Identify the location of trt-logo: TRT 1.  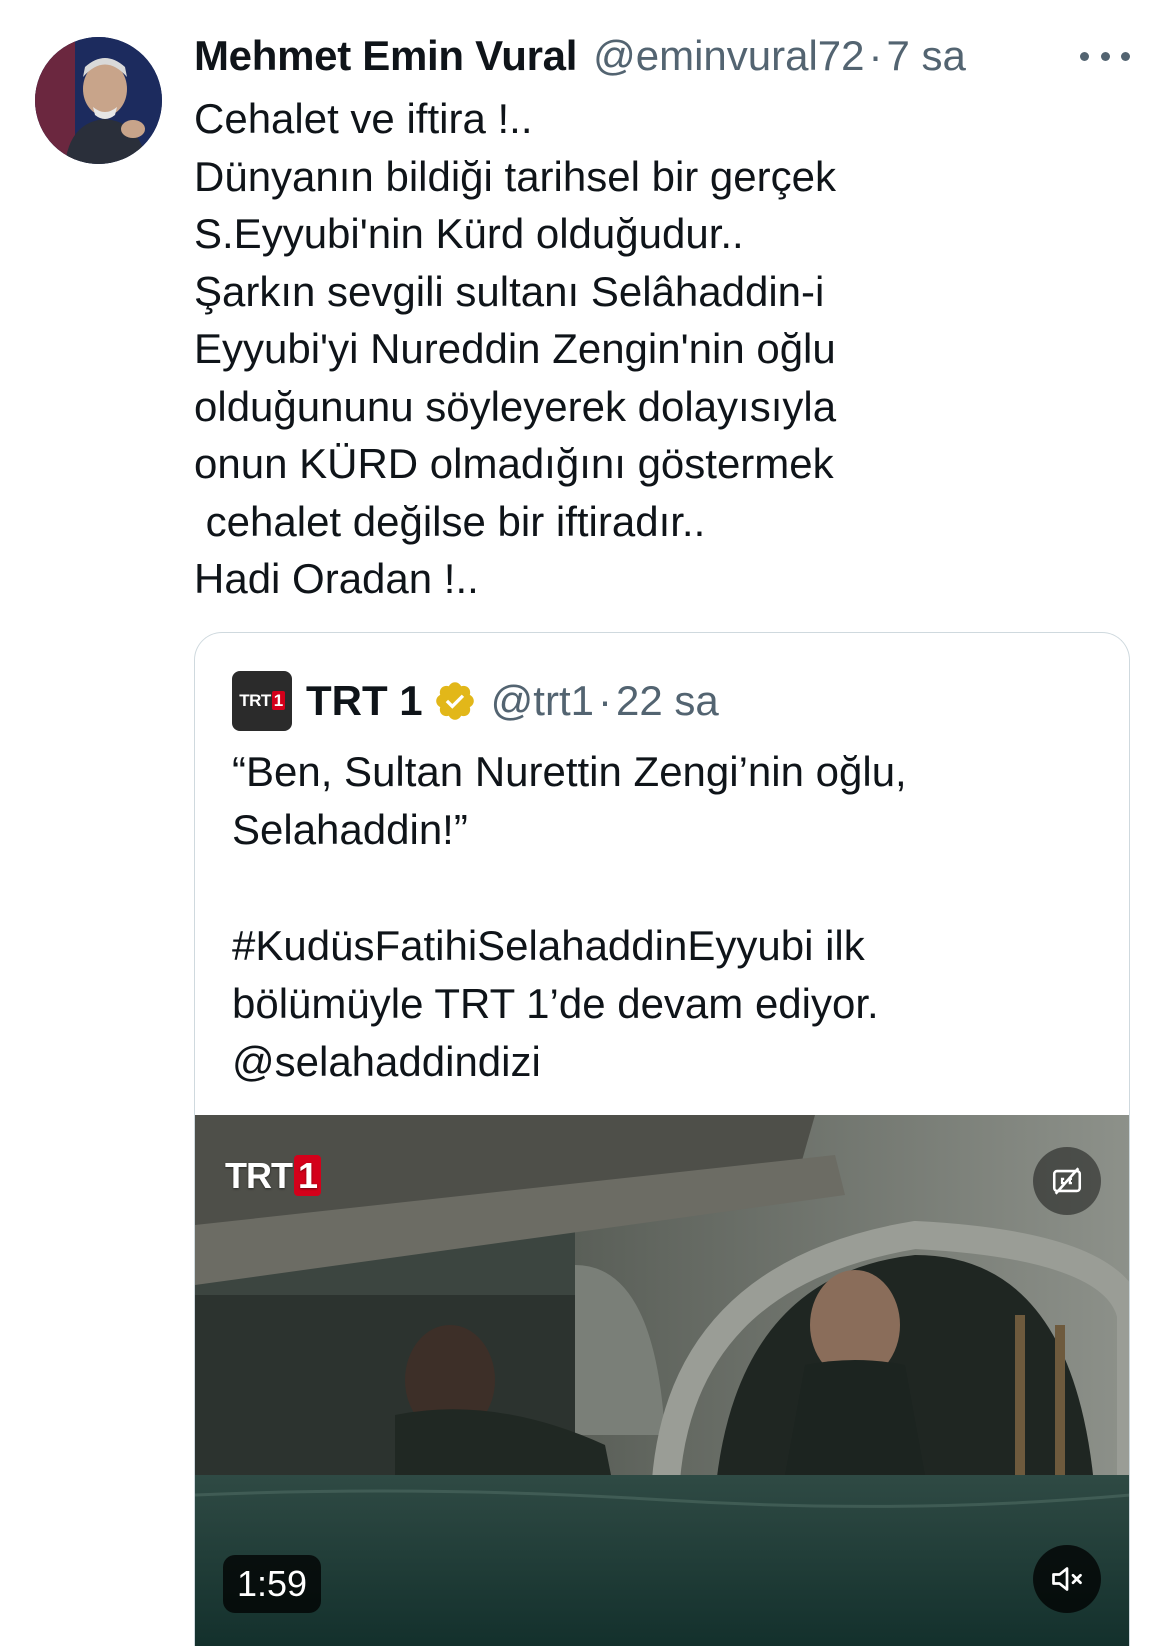
(262, 700).